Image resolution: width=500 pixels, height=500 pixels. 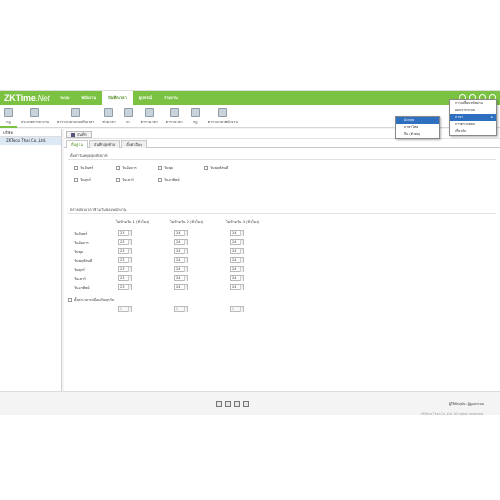 What do you see at coordinates (246, 404) in the screenshot?
I see `settings-icon` at bounding box center [246, 404].